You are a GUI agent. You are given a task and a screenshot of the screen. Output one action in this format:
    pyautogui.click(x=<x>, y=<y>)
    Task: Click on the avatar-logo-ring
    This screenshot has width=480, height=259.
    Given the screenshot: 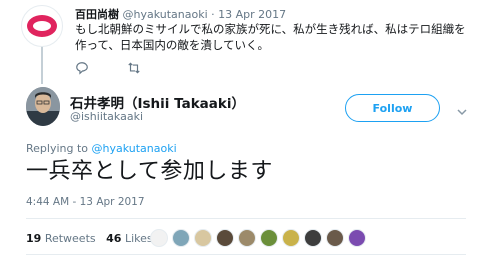 What is the action you would take?
    pyautogui.click(x=42, y=26)
    